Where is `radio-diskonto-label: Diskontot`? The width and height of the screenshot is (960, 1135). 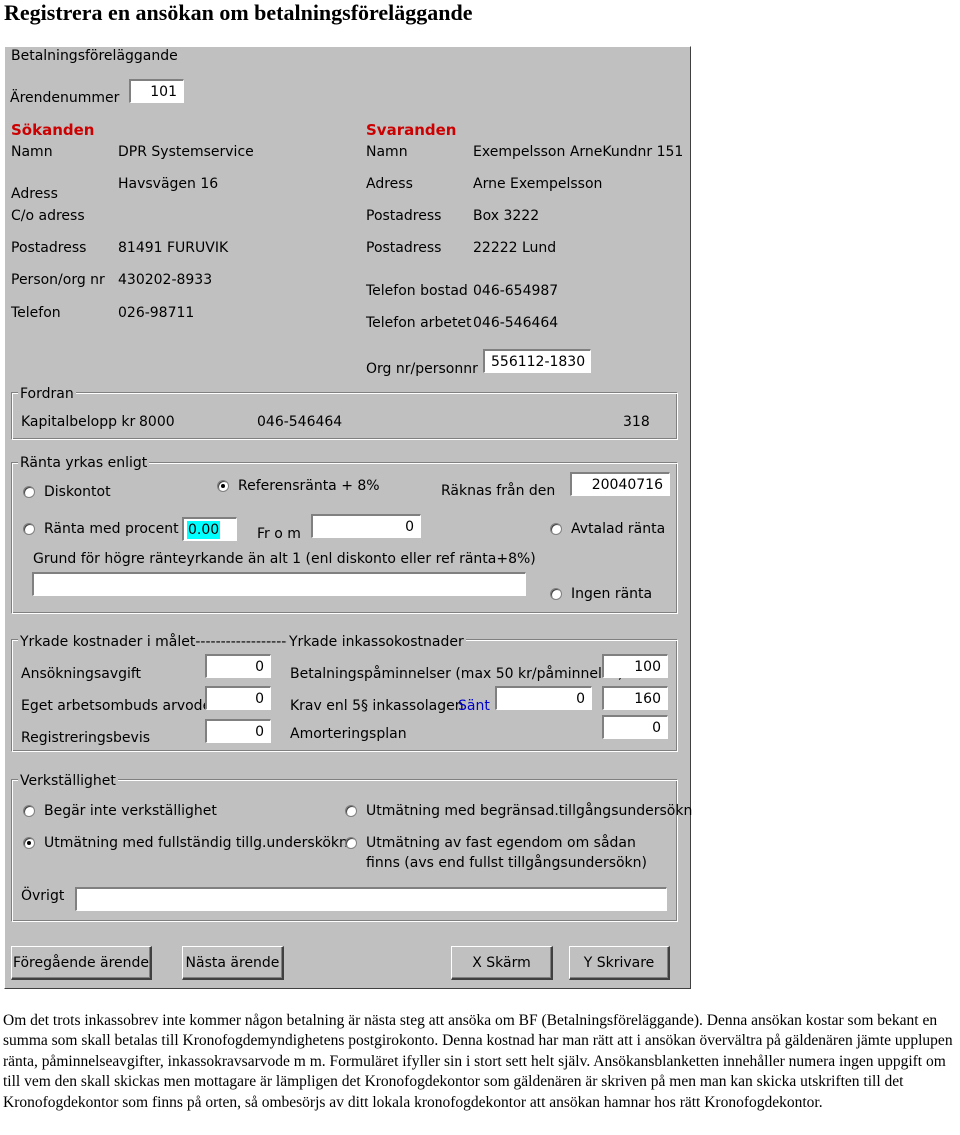 radio-diskonto-label: Diskontot is located at coordinates (77, 492).